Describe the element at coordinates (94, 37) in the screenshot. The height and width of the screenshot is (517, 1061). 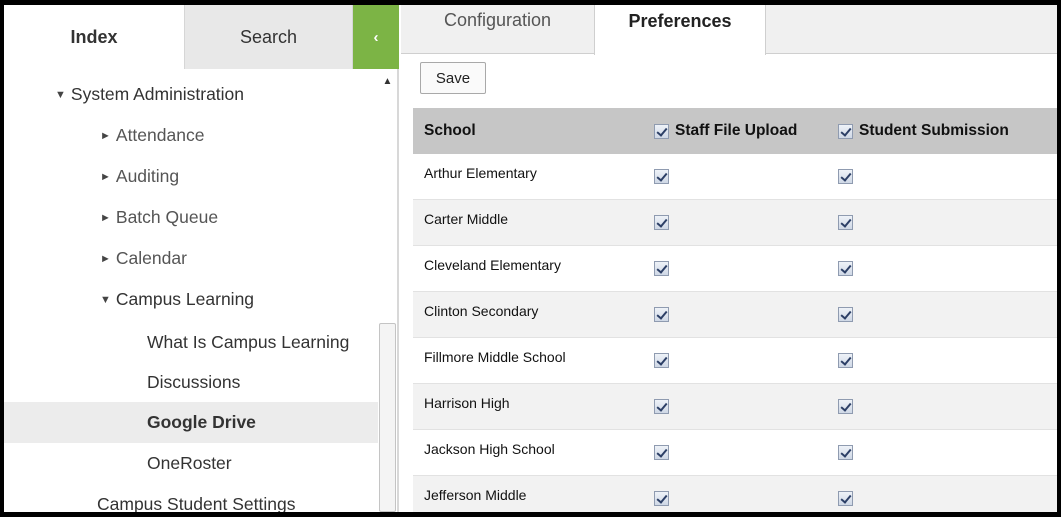
I see `tab-index: Index` at that location.